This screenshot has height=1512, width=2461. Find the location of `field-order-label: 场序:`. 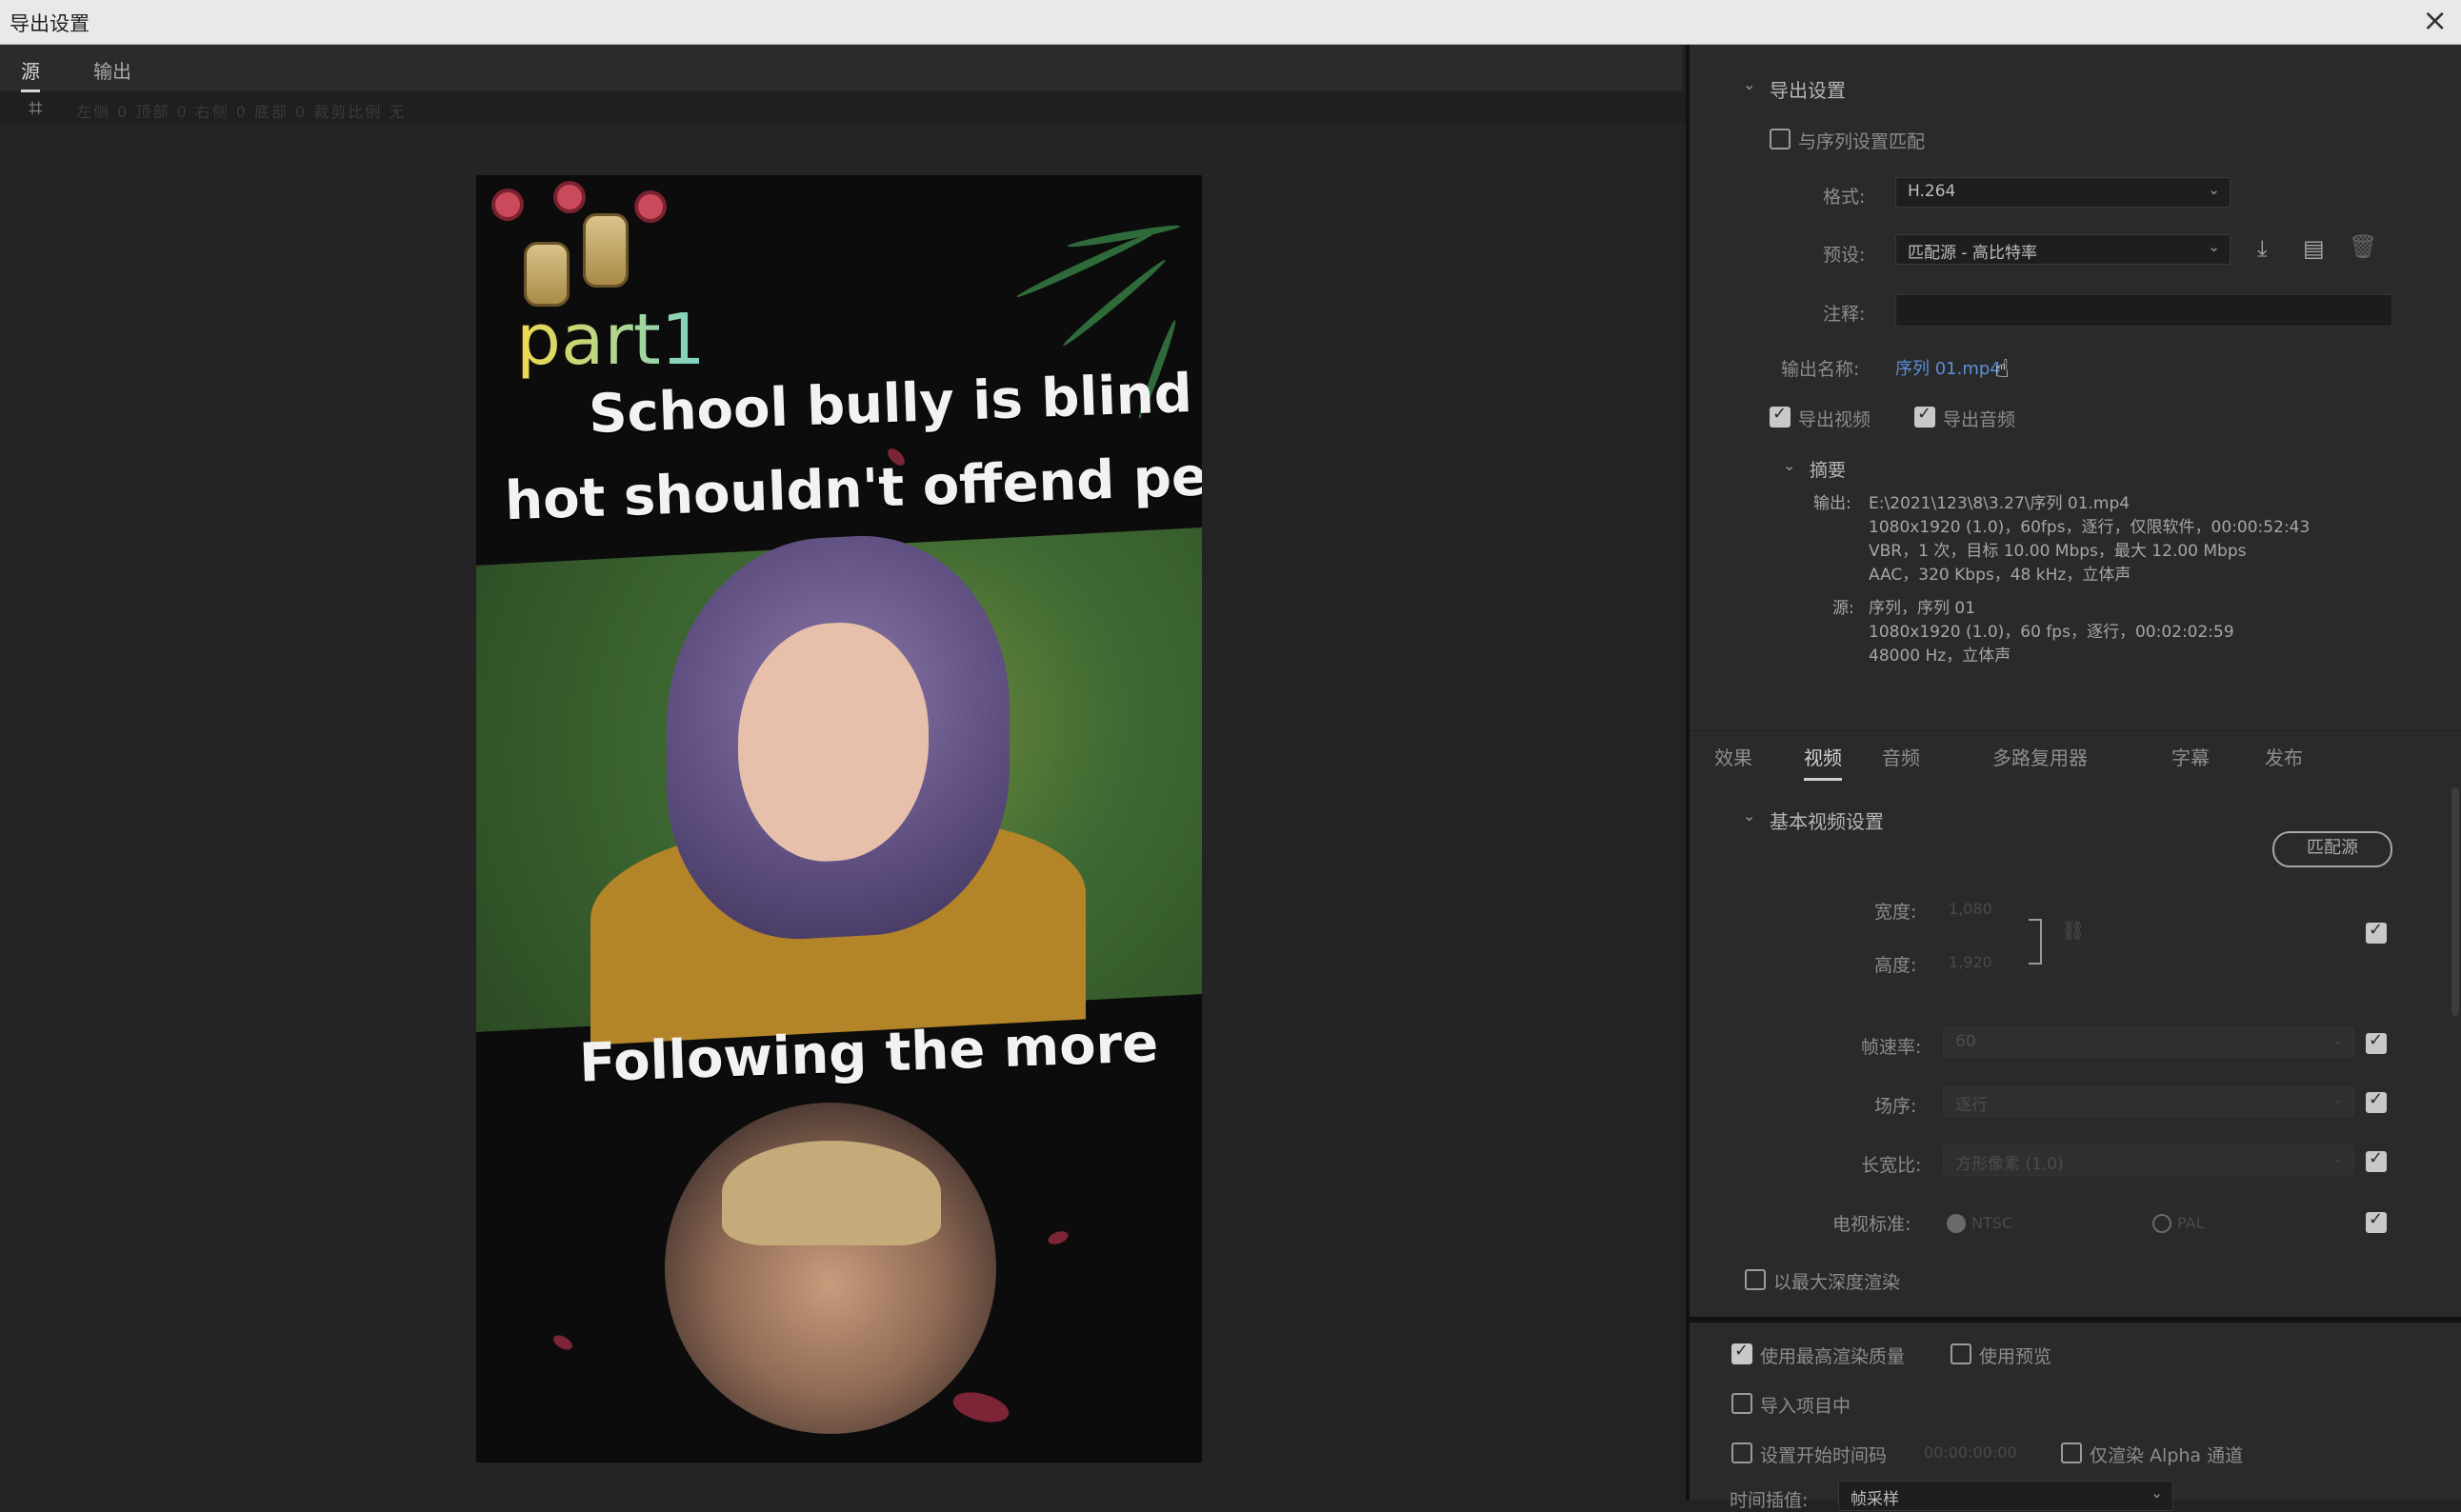

field-order-label: 场序: is located at coordinates (1895, 1106).